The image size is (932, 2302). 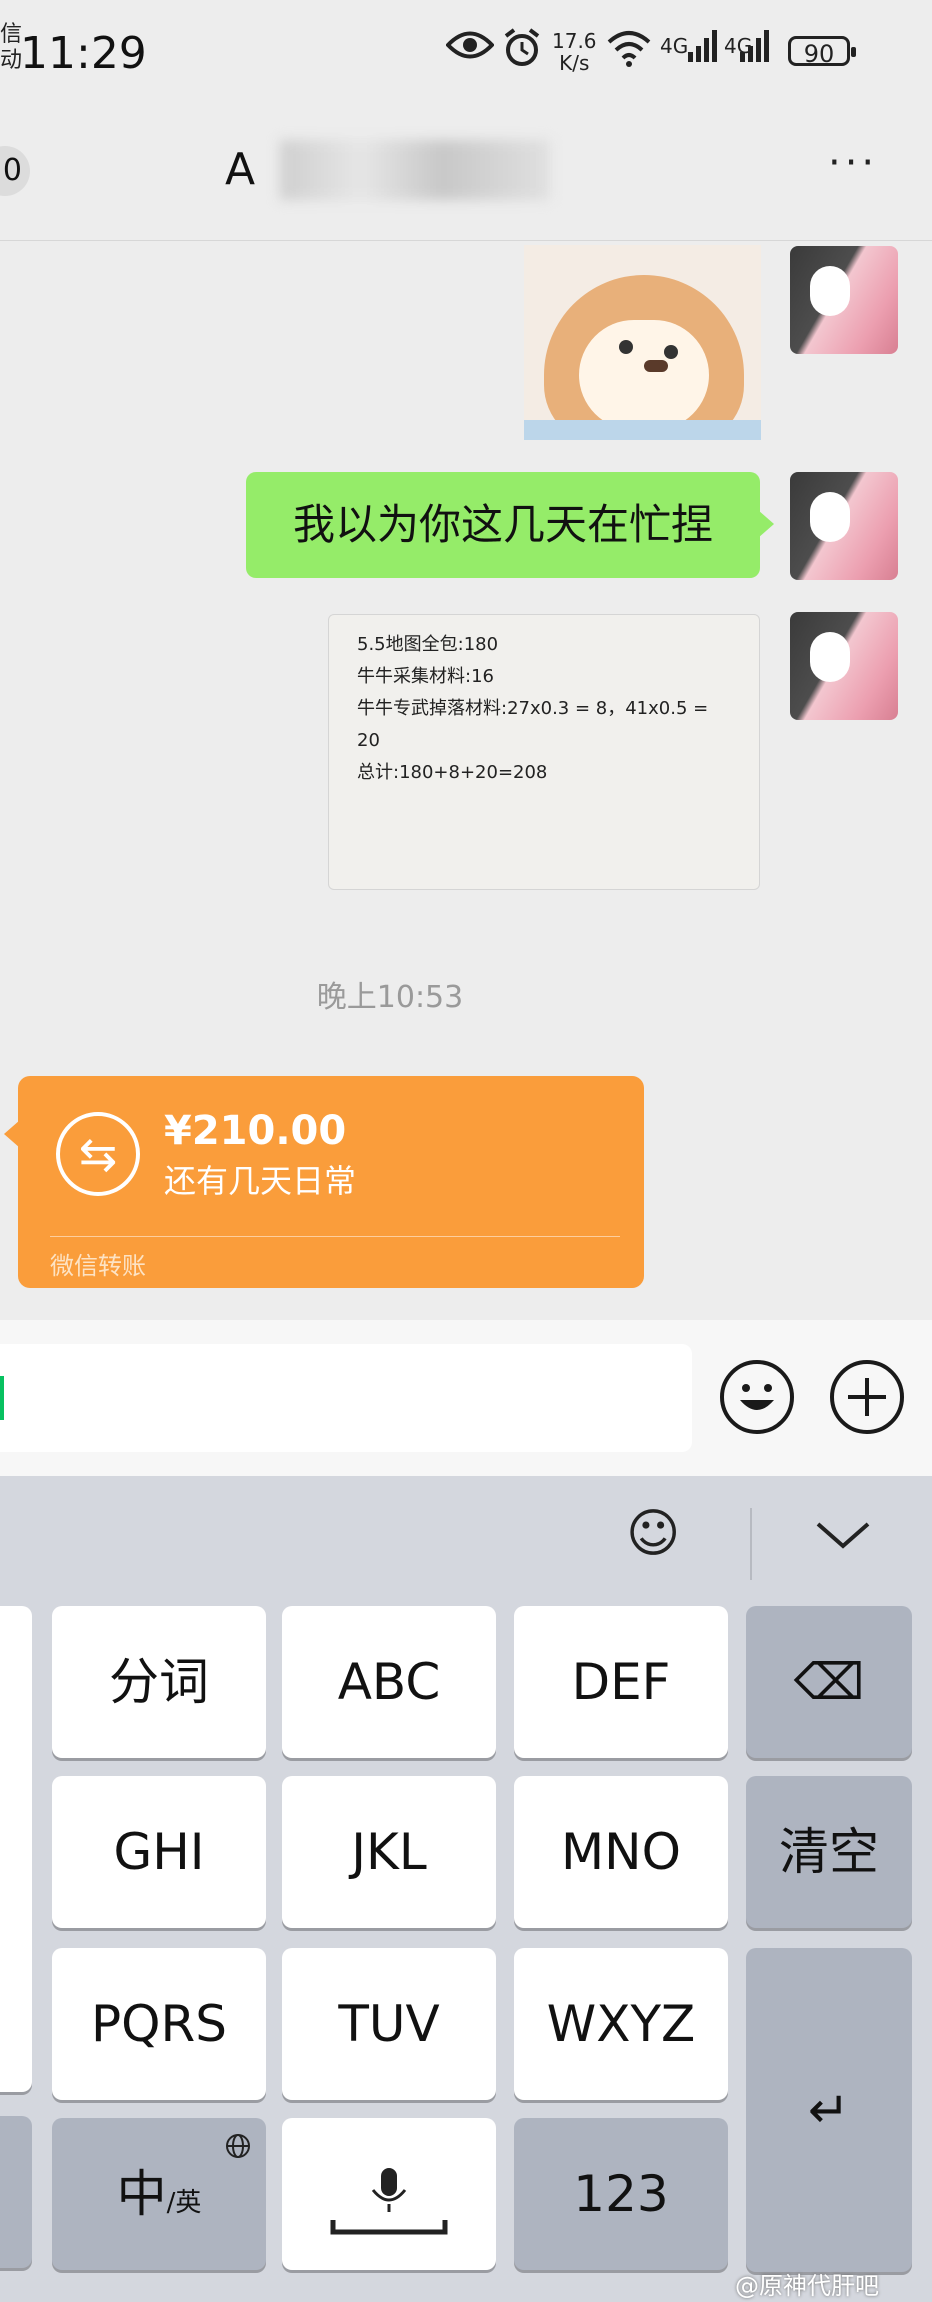 I want to click on otter-ground, so click(x=642, y=430).